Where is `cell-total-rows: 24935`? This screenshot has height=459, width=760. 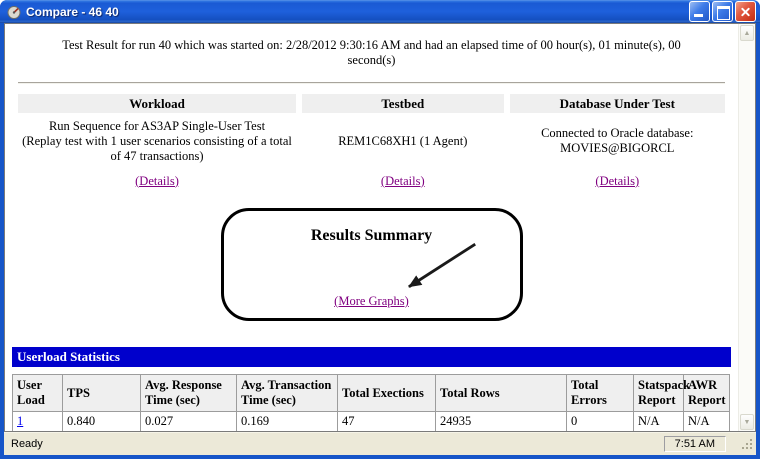
cell-total-rows: 24935 is located at coordinates (501, 421).